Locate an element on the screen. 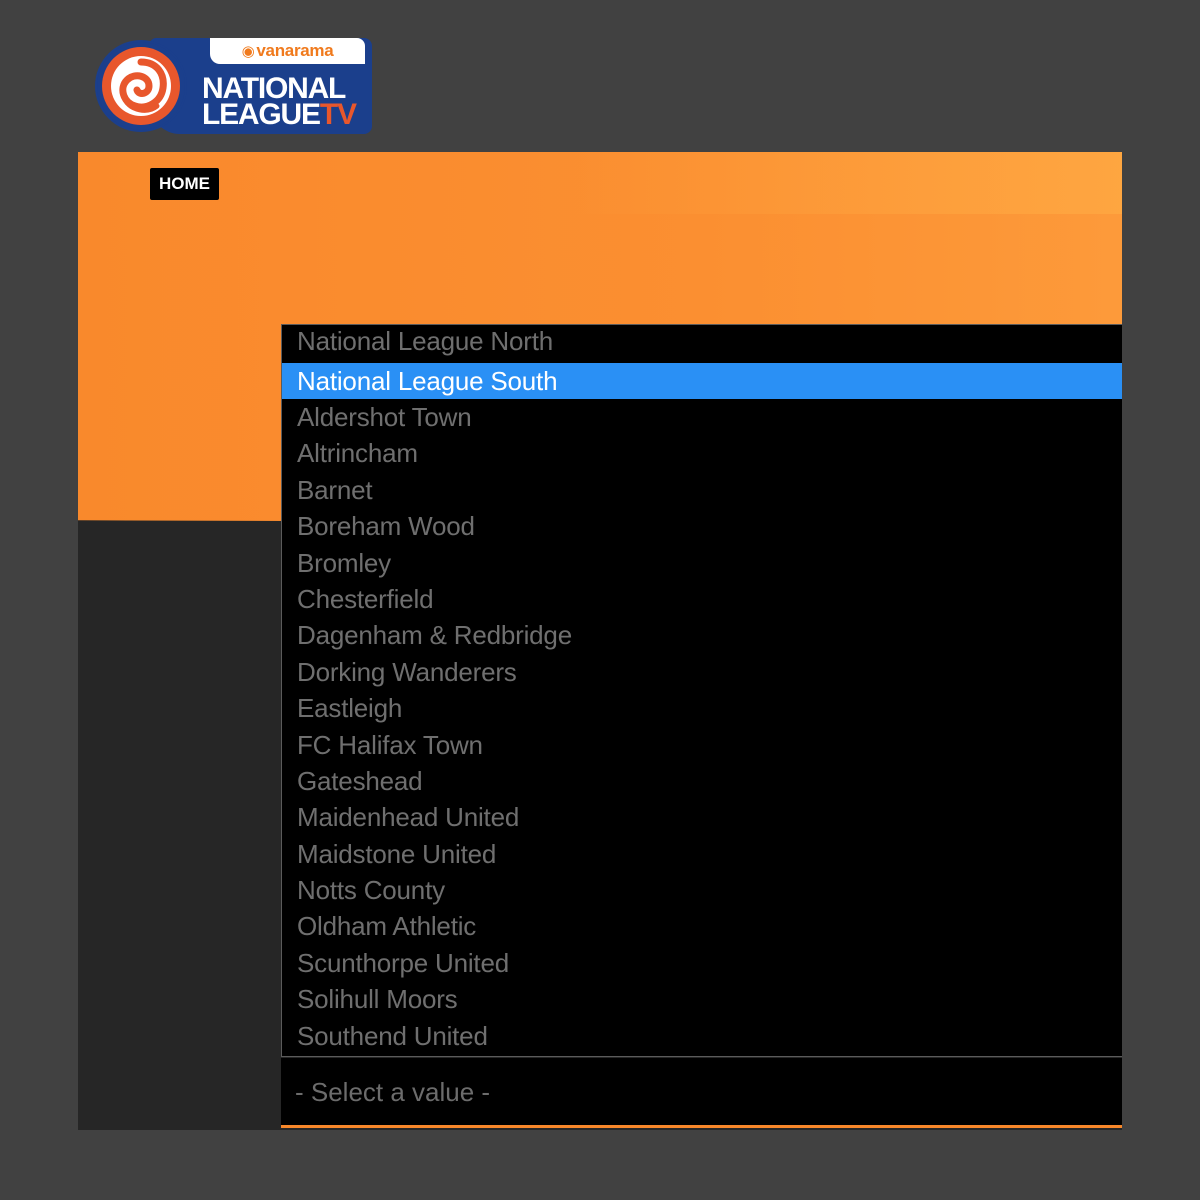 Image resolution: width=1200 pixels, height=1200 pixels. dropdown-option: Dagenham & Redbridge is located at coordinates (702, 635).